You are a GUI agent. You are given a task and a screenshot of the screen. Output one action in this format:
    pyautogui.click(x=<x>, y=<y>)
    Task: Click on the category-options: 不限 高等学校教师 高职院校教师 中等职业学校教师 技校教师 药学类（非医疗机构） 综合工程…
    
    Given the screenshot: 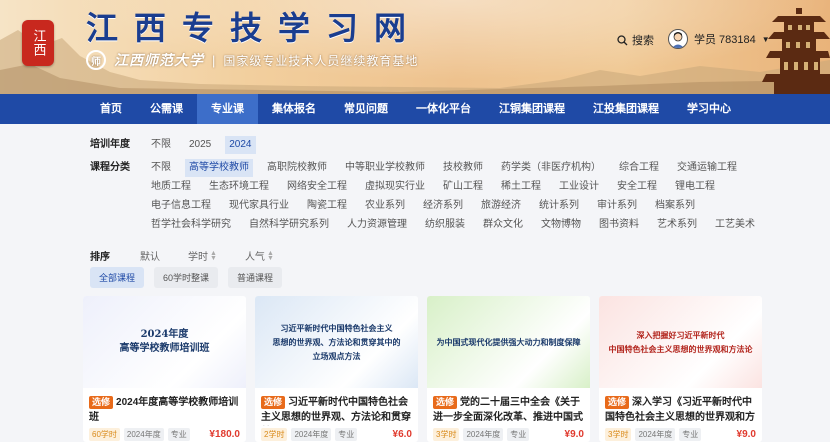 What is the action you would take?
    pyautogui.click(x=468, y=197)
    